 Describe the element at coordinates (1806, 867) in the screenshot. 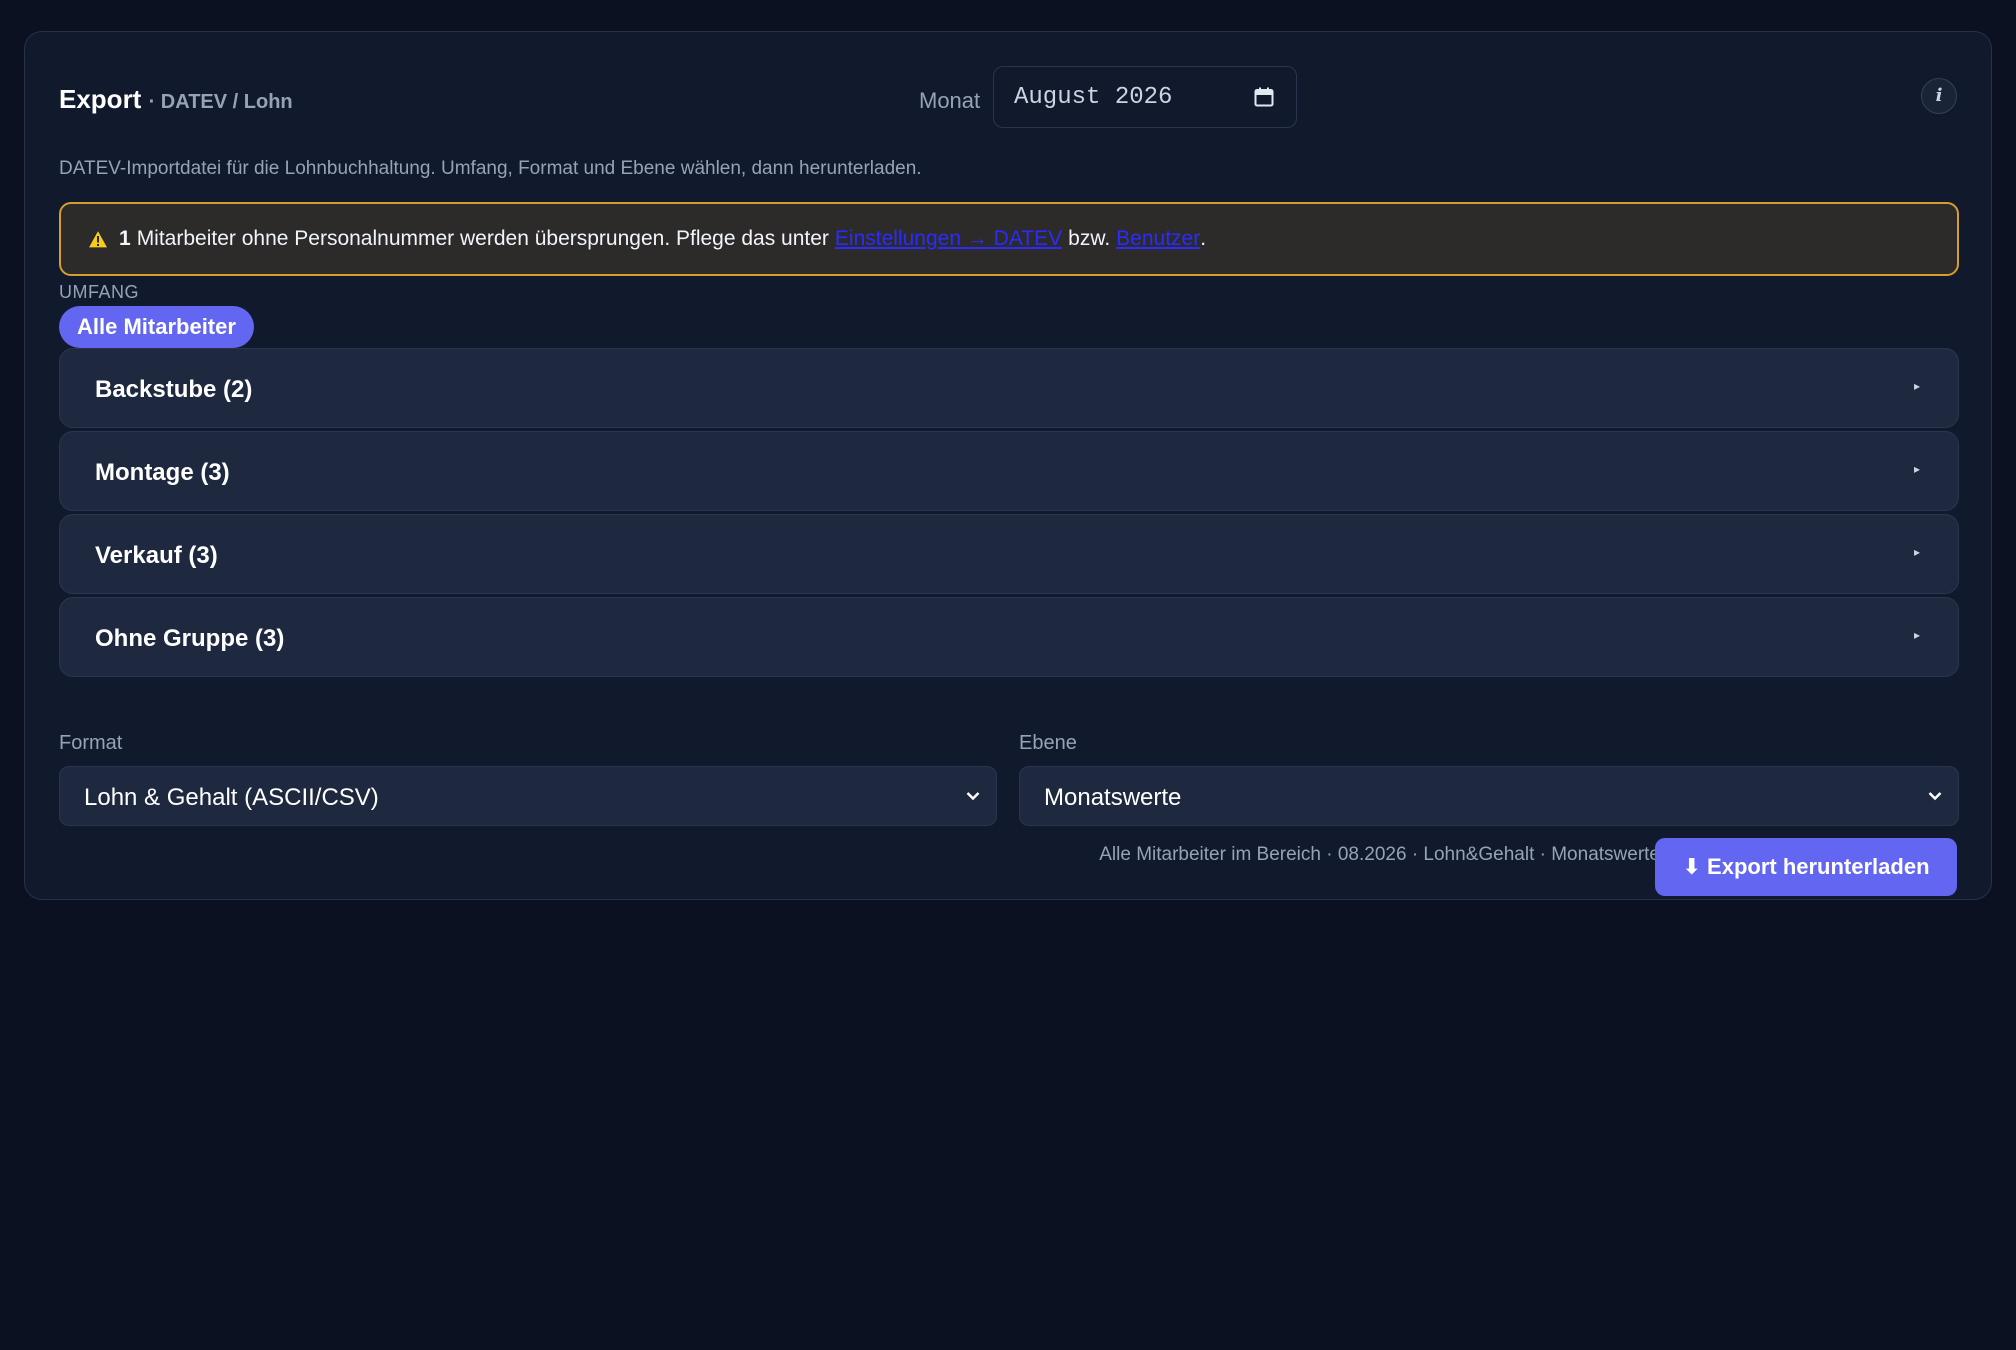

I see `export-download-button: ⬇ Export herunterladen` at that location.